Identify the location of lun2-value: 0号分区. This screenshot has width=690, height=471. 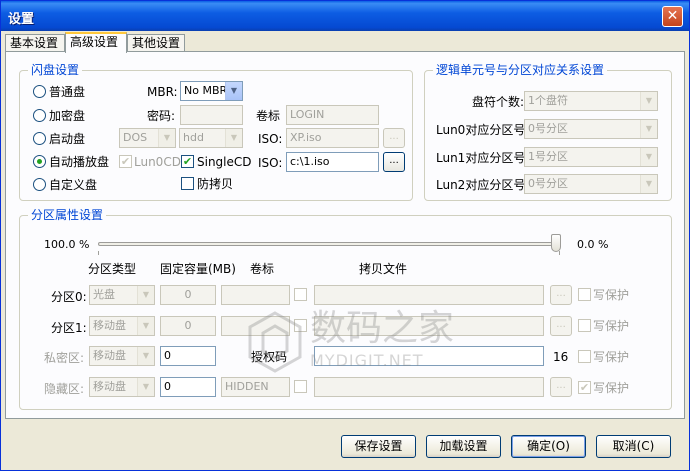
(548, 183).